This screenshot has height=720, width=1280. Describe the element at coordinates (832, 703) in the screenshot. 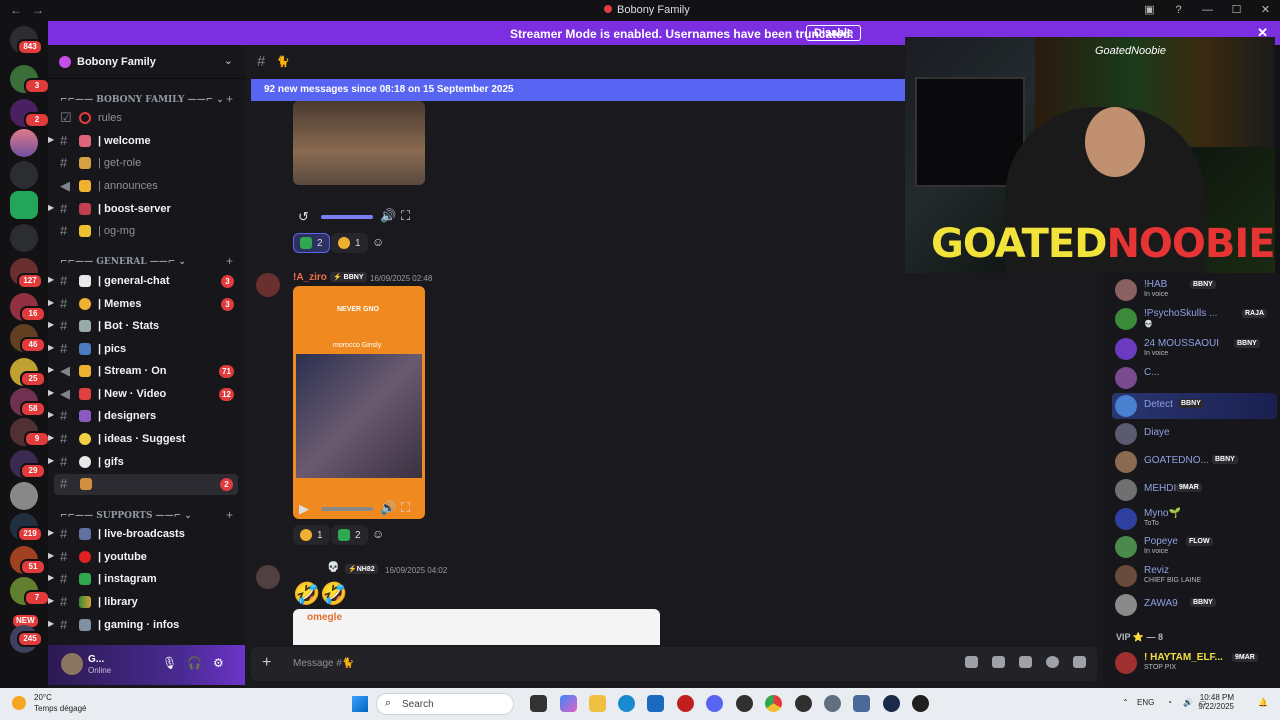

I see `settings-icon` at that location.